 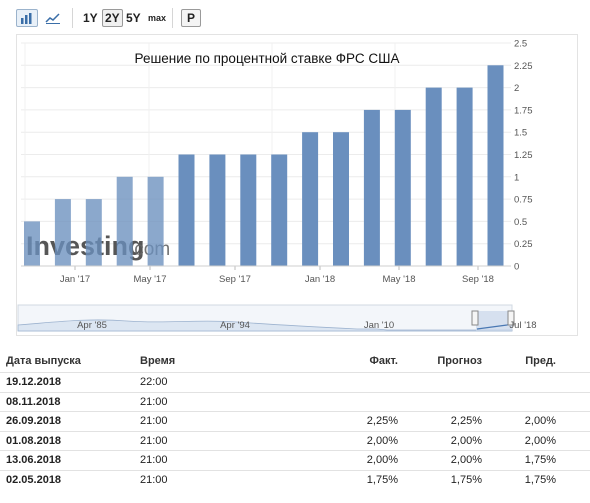 I want to click on navigator-label: Jul '18, so click(x=522, y=325).